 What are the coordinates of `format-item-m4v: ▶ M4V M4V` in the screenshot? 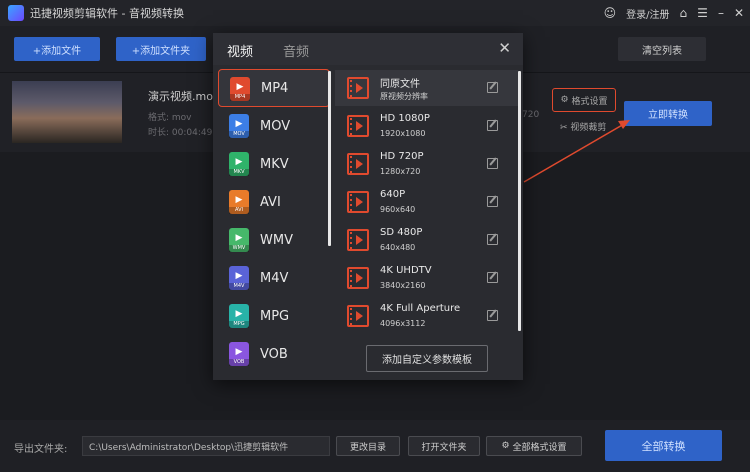 It's located at (274, 278).